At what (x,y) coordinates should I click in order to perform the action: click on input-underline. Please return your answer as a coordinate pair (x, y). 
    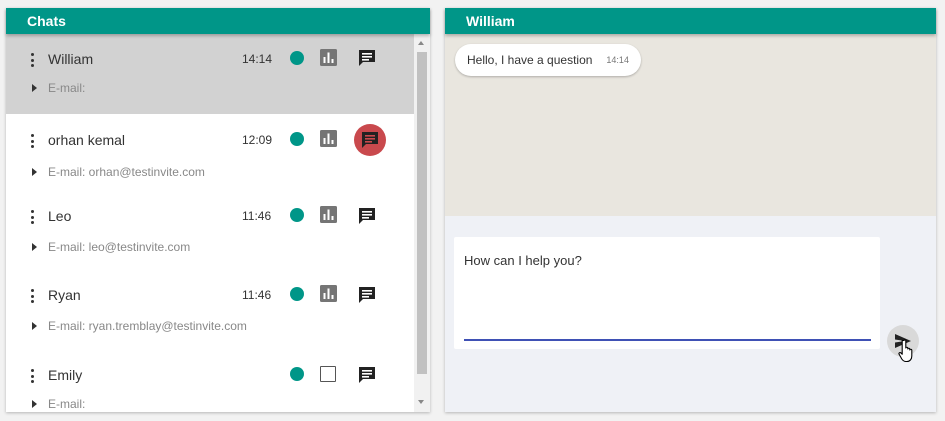
    Looking at the image, I should click on (667, 340).